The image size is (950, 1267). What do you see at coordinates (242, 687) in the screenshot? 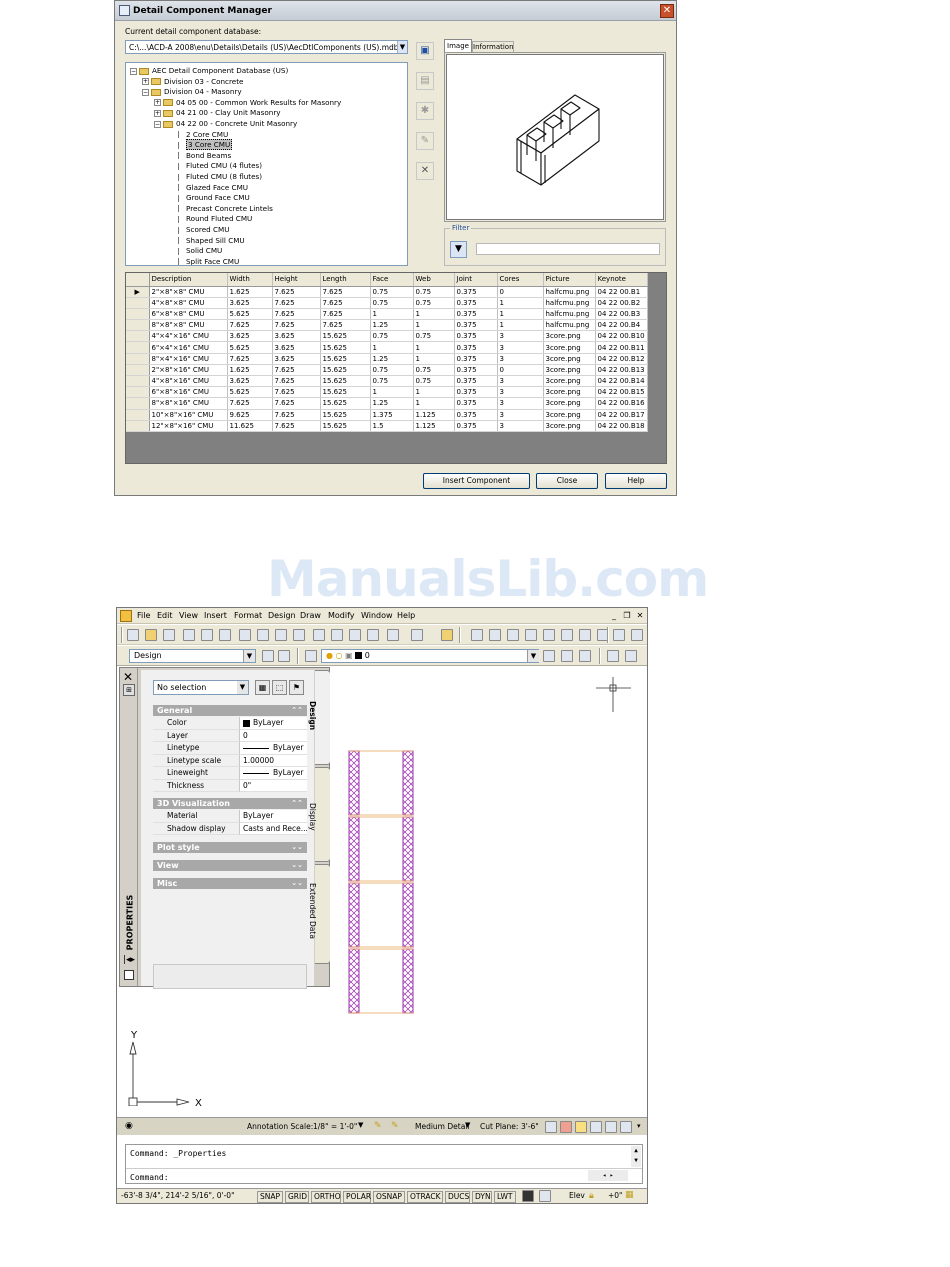
I see `chevron-down-icon: ▼` at bounding box center [242, 687].